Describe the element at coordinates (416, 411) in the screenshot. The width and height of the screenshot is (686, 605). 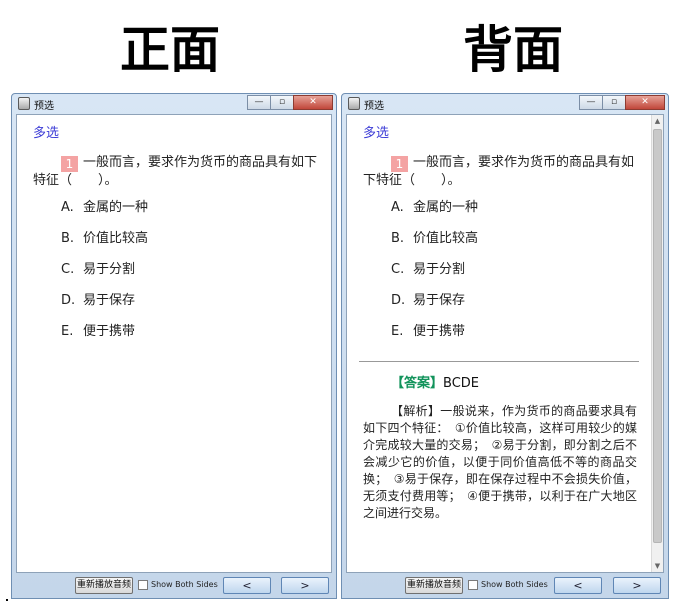
I see `analysis-label: 【解析】` at that location.